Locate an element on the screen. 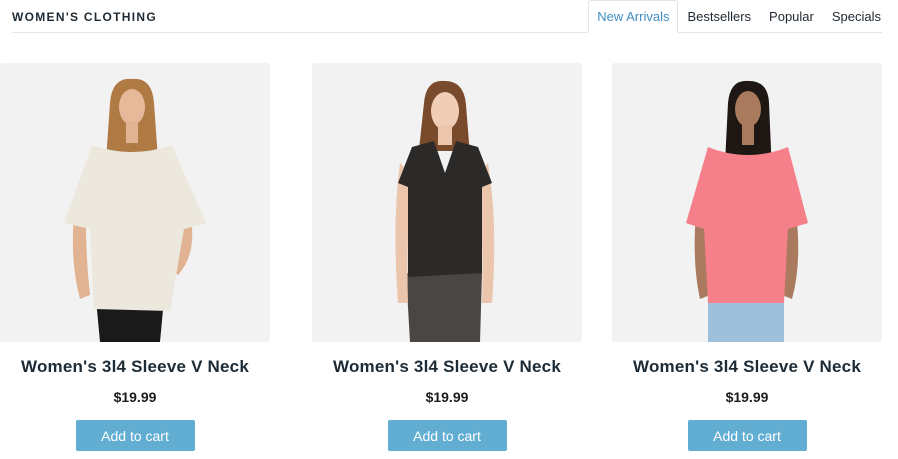  model-cream-top-photo is located at coordinates (135, 210).